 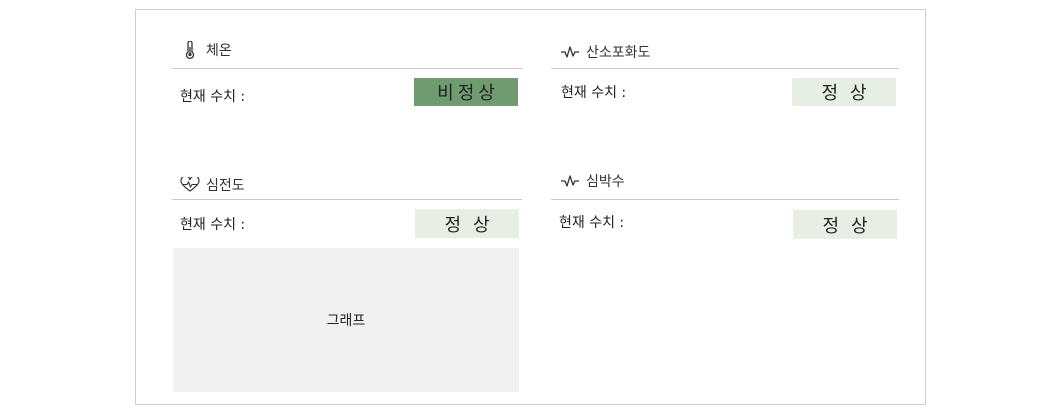 I want to click on ecg-current-label: 현재 수치 :, so click(x=213, y=225).